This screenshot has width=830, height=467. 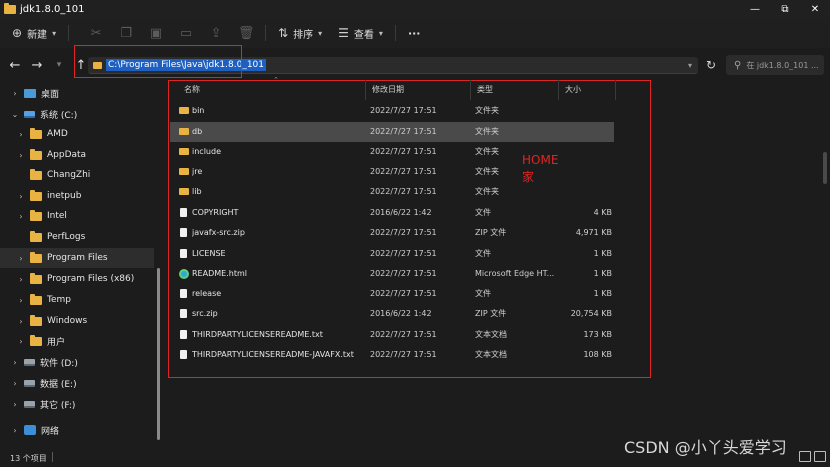 What do you see at coordinates (156, 33) in the screenshot?
I see `paste-icon: ▣` at bounding box center [156, 33].